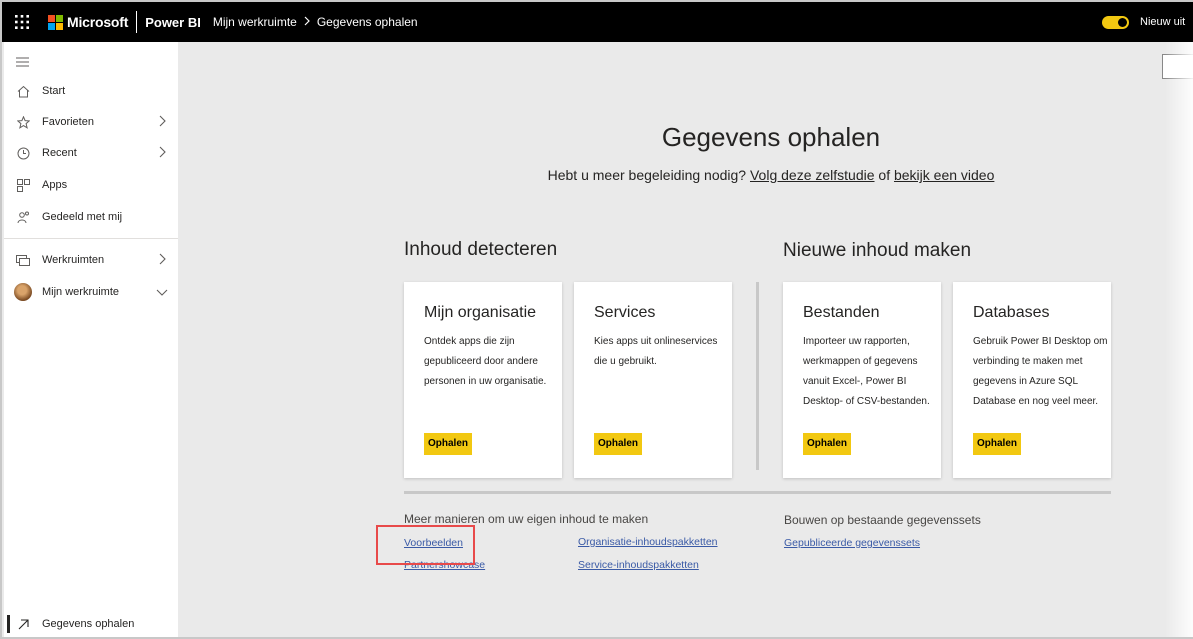 This screenshot has height=639, width=1193. Describe the element at coordinates (23, 185) in the screenshot. I see `apps-icon` at that location.